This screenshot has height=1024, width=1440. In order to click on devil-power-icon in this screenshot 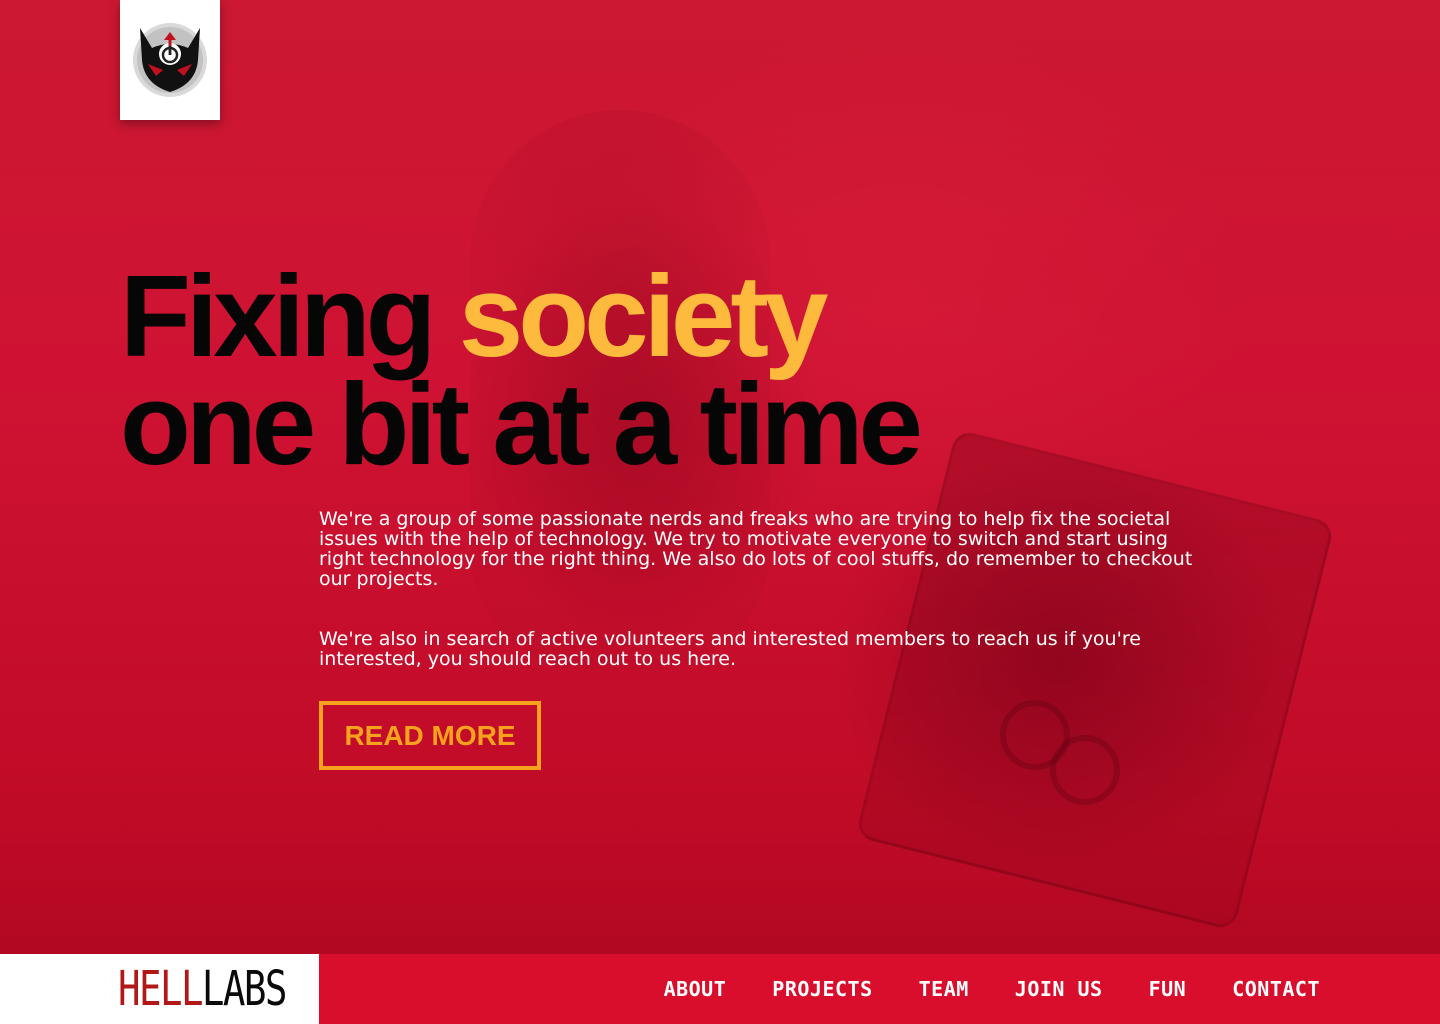, I will do `click(170, 60)`.